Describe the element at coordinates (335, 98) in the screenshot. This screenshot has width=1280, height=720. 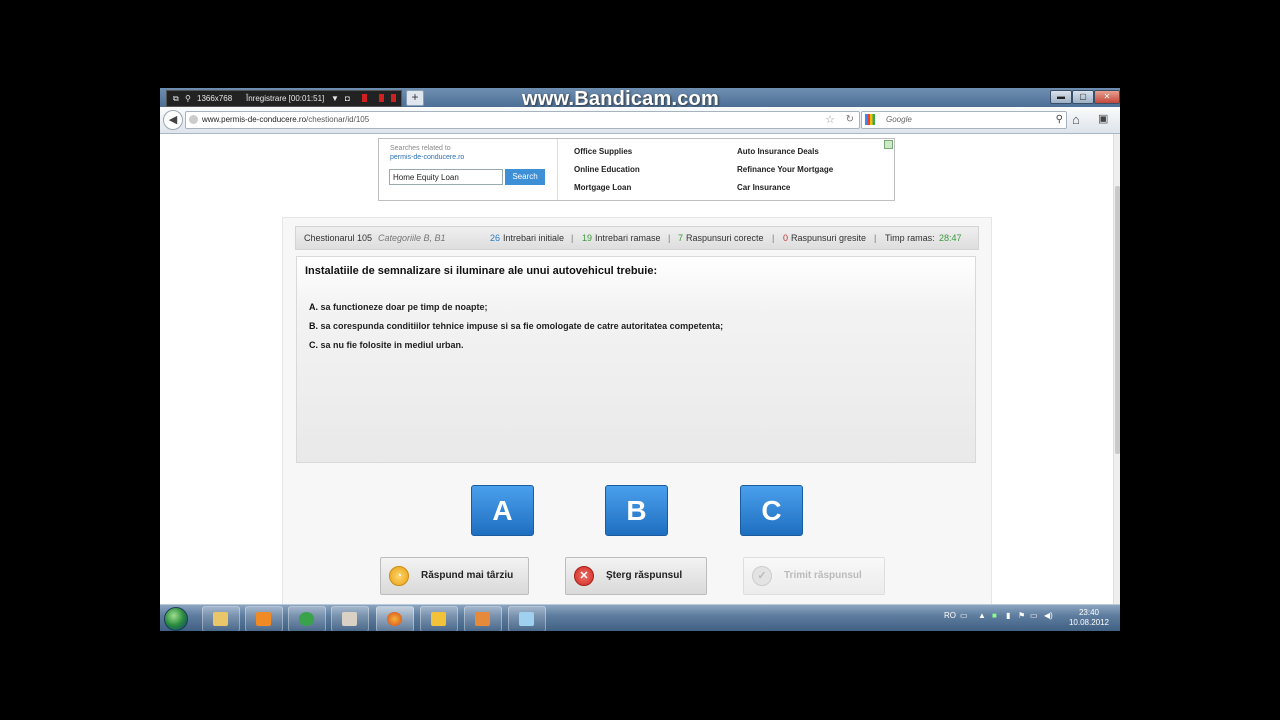
I see `recorder-dropdown-icon: ▼` at that location.